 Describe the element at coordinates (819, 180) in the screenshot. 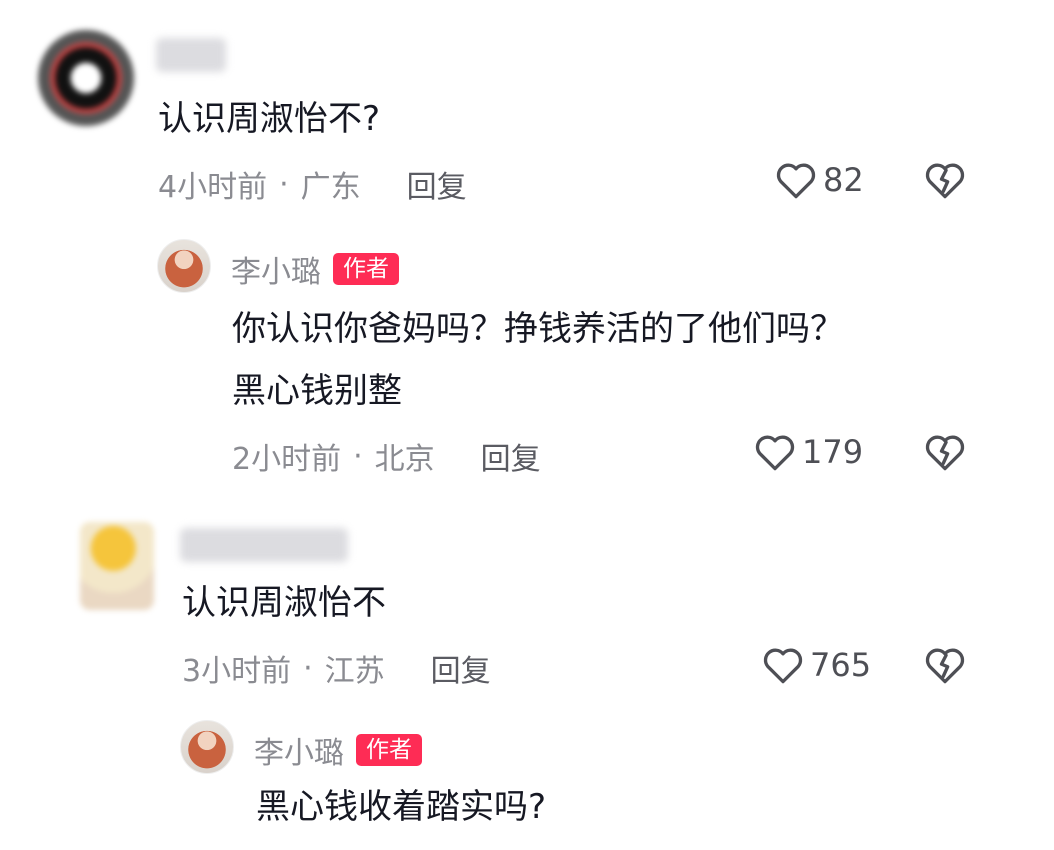

I see `like-button: 82` at that location.